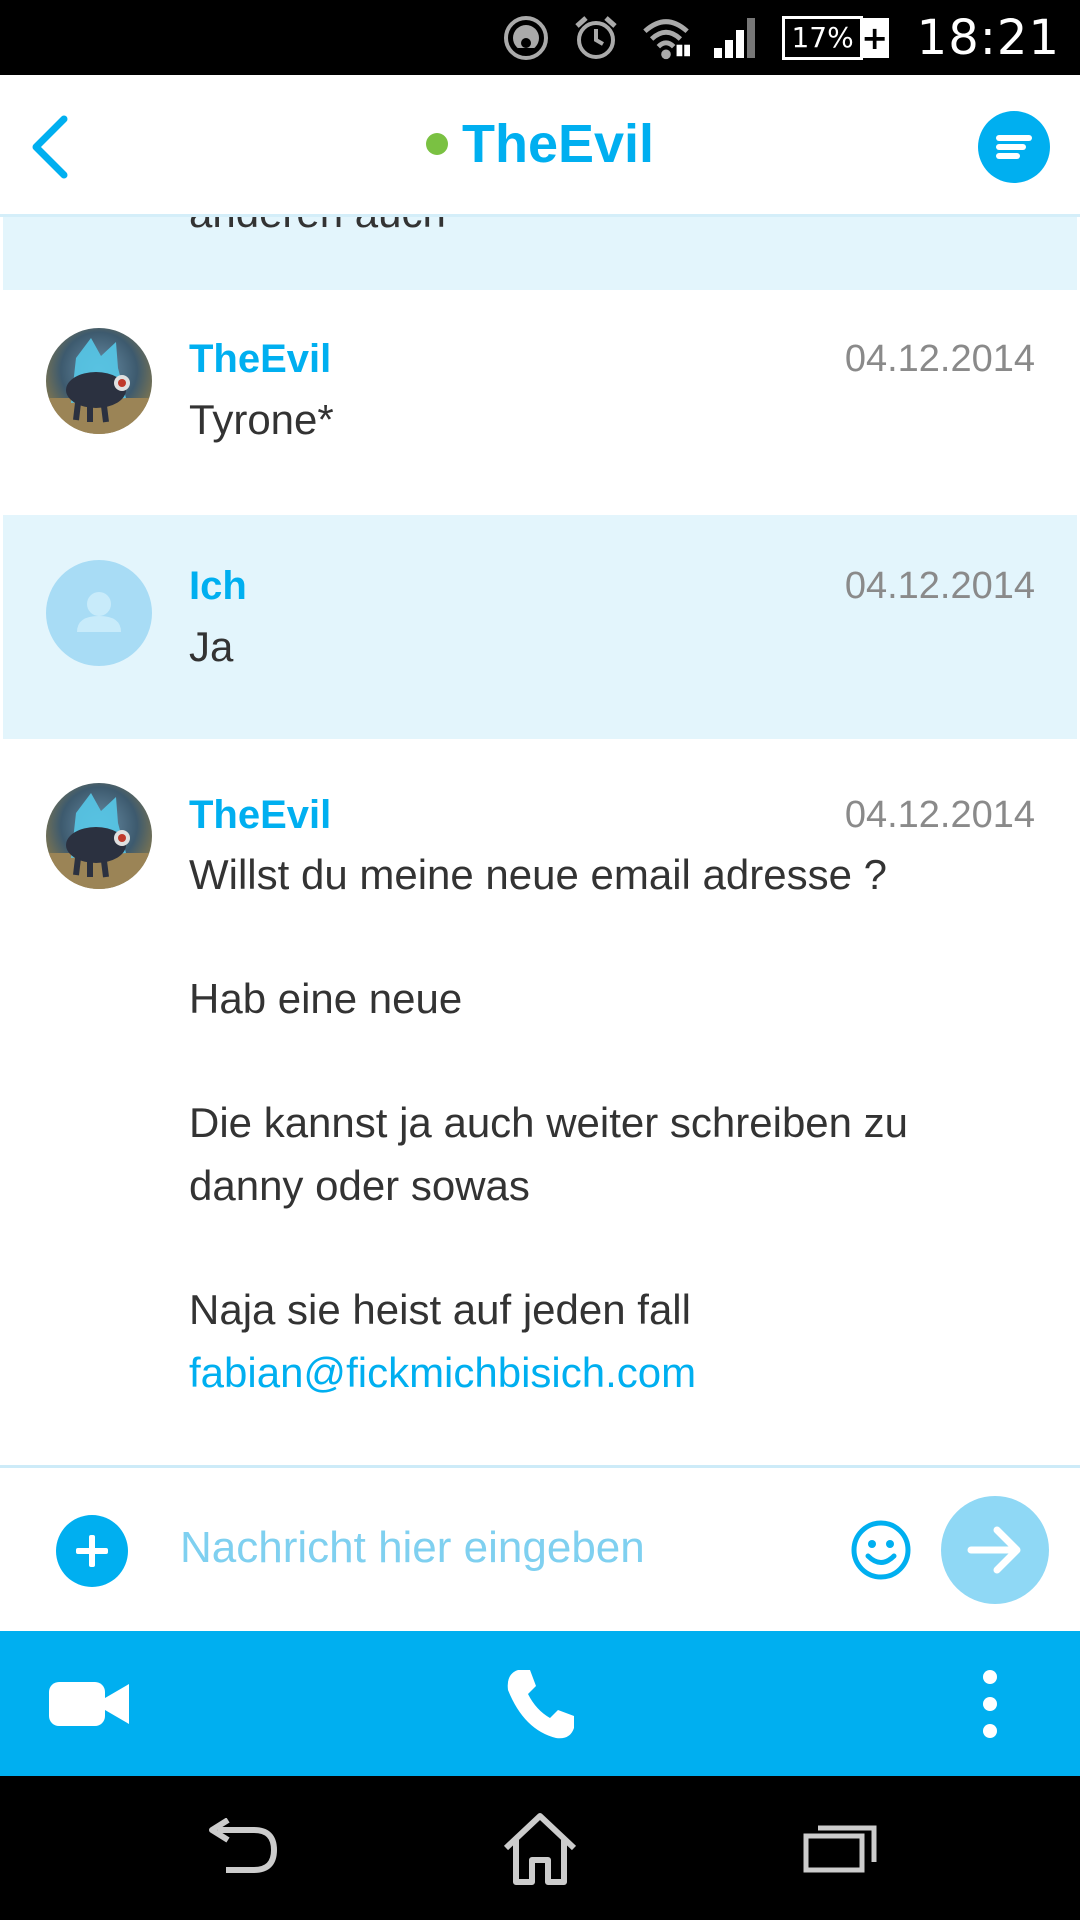 Image resolution: width=1080 pixels, height=1920 pixels. What do you see at coordinates (822, 37) in the screenshot?
I see `battery-percent: 17%` at bounding box center [822, 37].